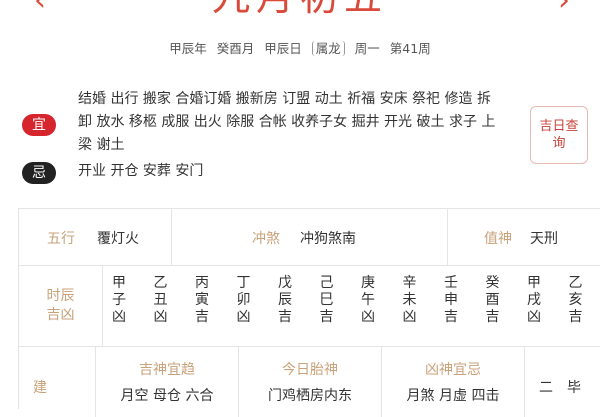 This screenshot has height=417, width=600. Describe the element at coordinates (167, 396) in the screenshot. I see `jishen-value: 月空 母仓 六合` at that location.